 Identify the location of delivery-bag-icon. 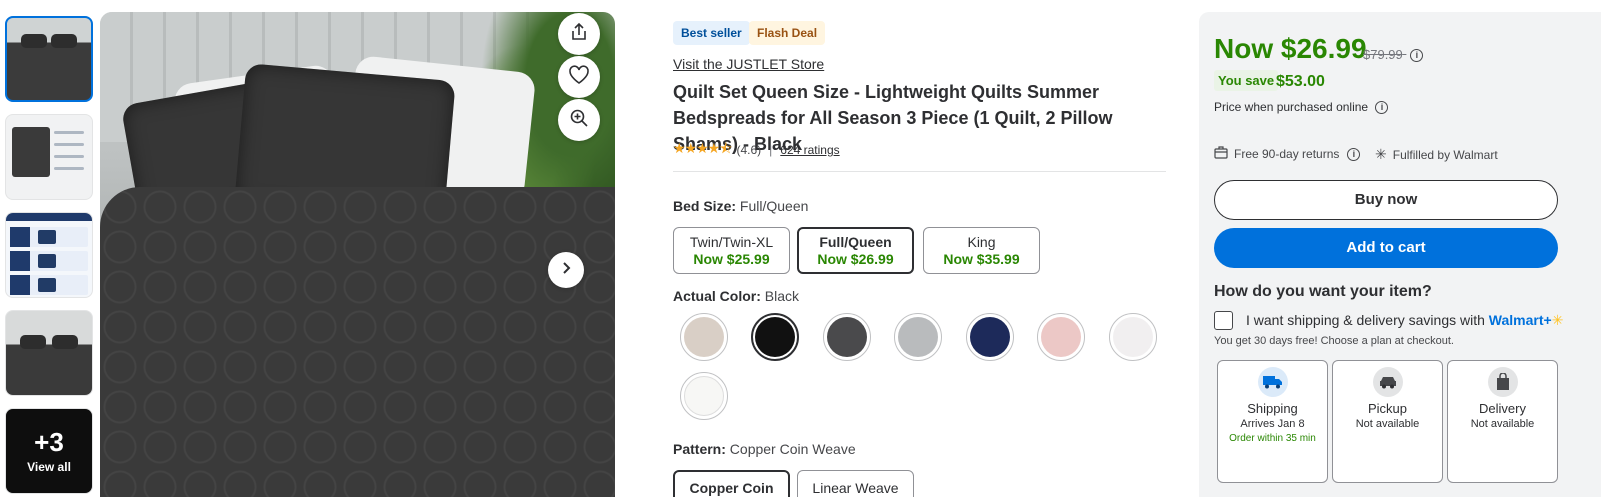
(1502, 382).